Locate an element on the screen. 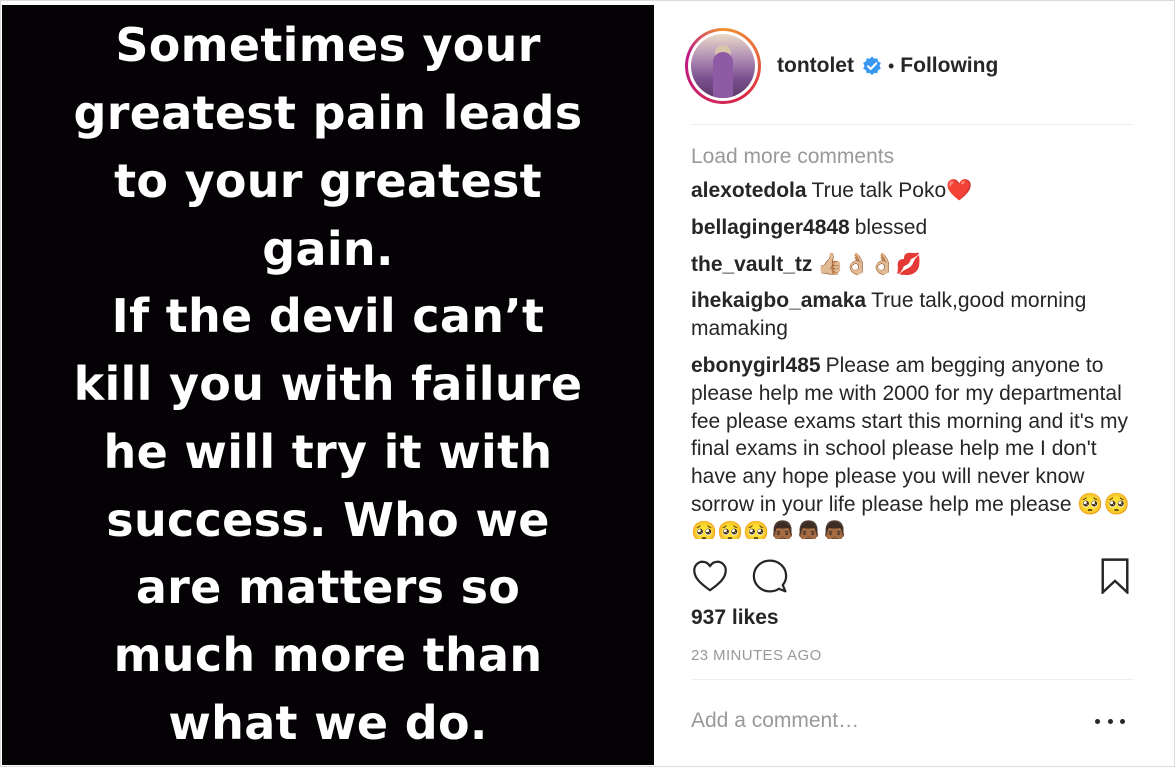  quote-line: kill you with failure is located at coordinates (328, 384).